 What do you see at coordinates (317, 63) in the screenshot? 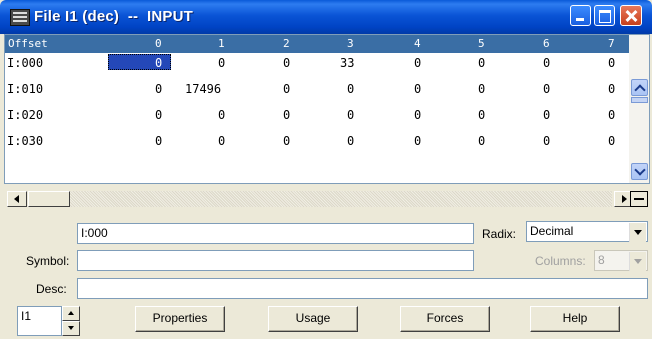
I see `table-row: I:000 0 0 0 33 0 0 0 0` at bounding box center [317, 63].